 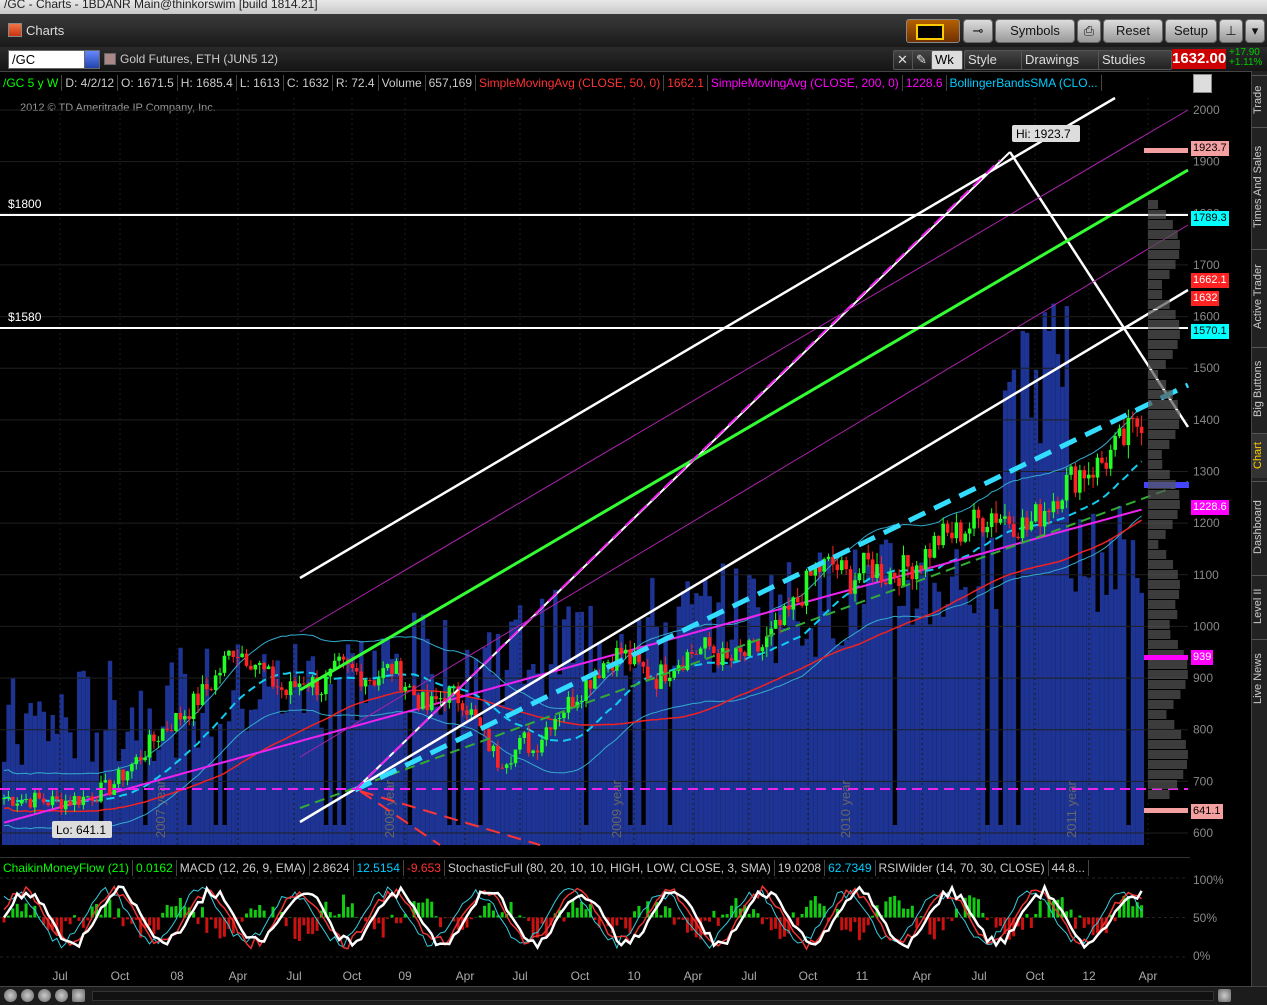 What do you see at coordinates (66, 868) in the screenshot?
I see `cmf-label: ChaikinMoneyFlow (21)` at bounding box center [66, 868].